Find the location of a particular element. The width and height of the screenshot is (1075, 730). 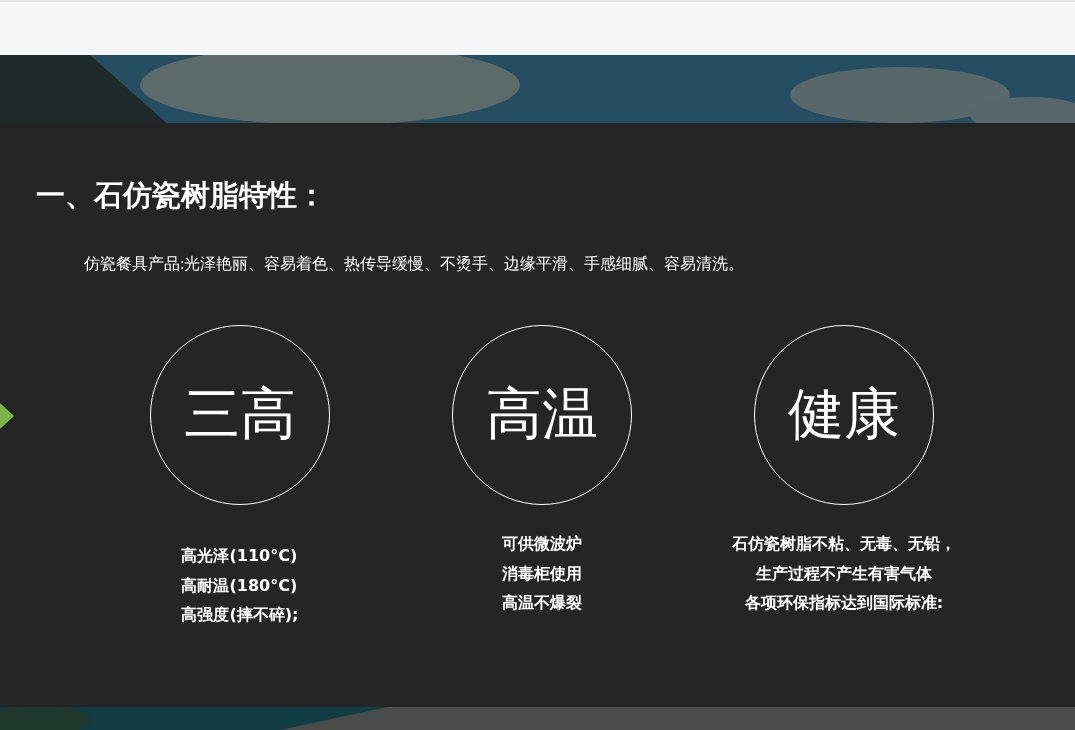

feature-text: 生产过程不产生有害气体 is located at coordinates (843, 573).